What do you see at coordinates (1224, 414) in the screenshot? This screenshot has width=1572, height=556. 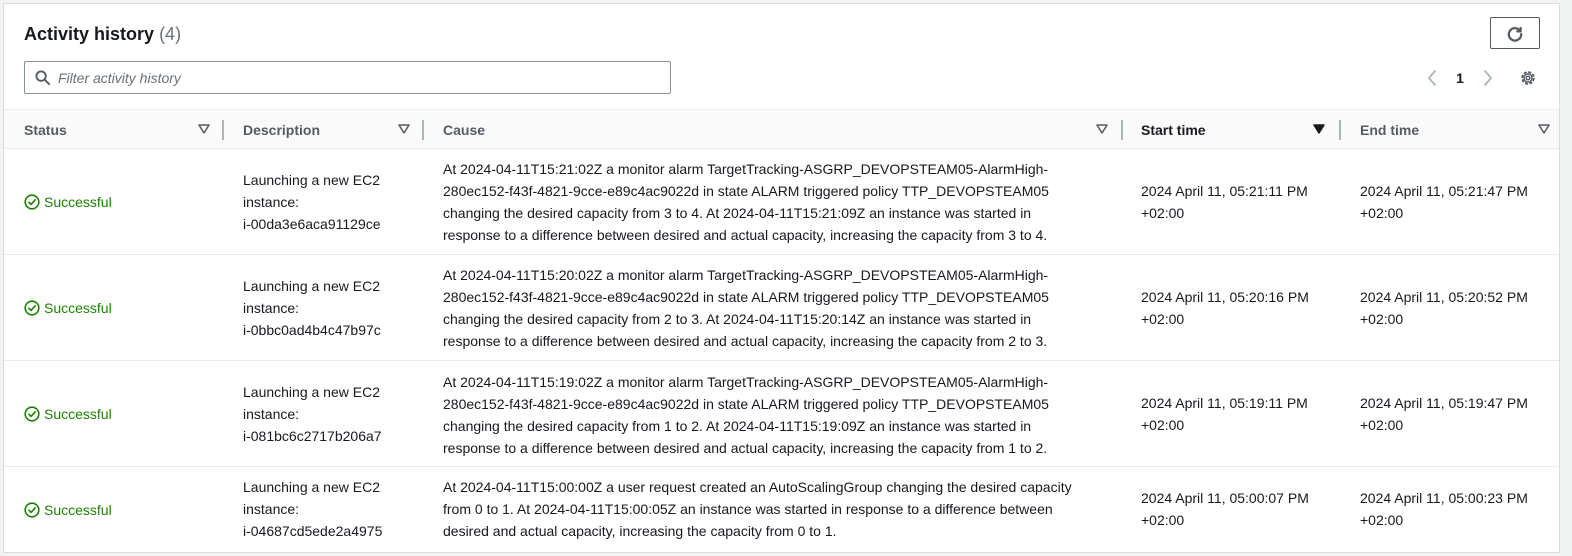 I see `start-time-cell: 2024 April 11, 05:19:11 PM +02:00` at bounding box center [1224, 414].